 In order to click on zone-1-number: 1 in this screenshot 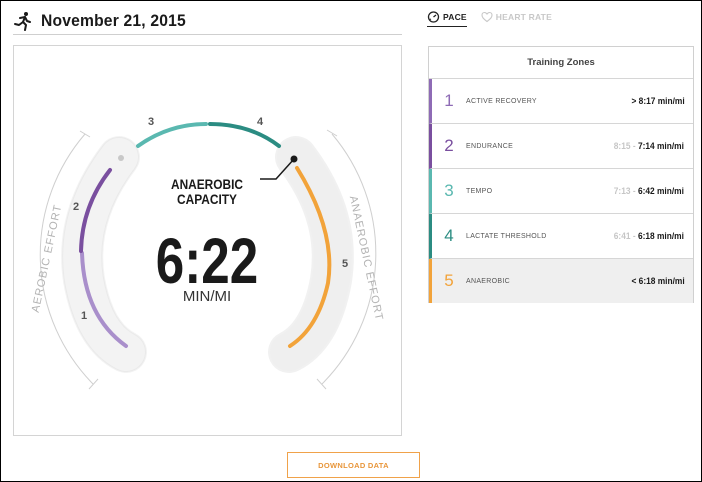, I will do `click(84, 316)`.